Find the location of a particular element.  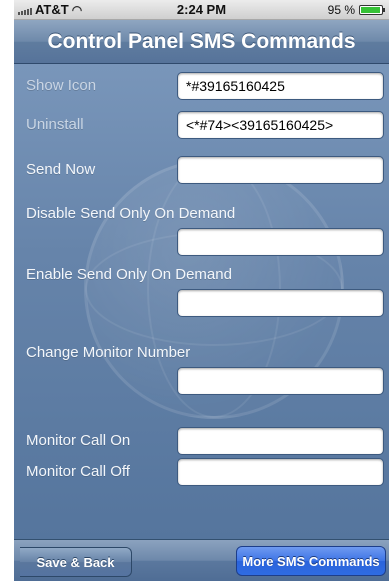

page-title: Control Panel SMS Commands is located at coordinates (201, 41).